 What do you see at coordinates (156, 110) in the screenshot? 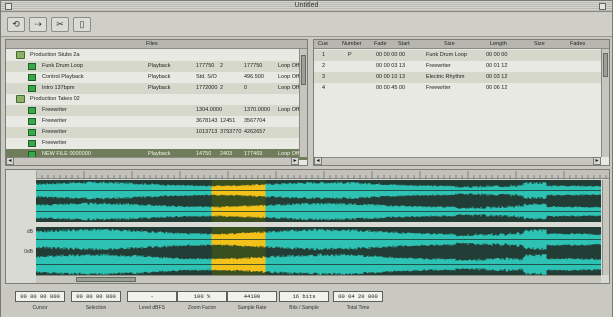
I see `file-row: Freewriter 1304.0000 1370.0000 Loop Off` at bounding box center [156, 110].